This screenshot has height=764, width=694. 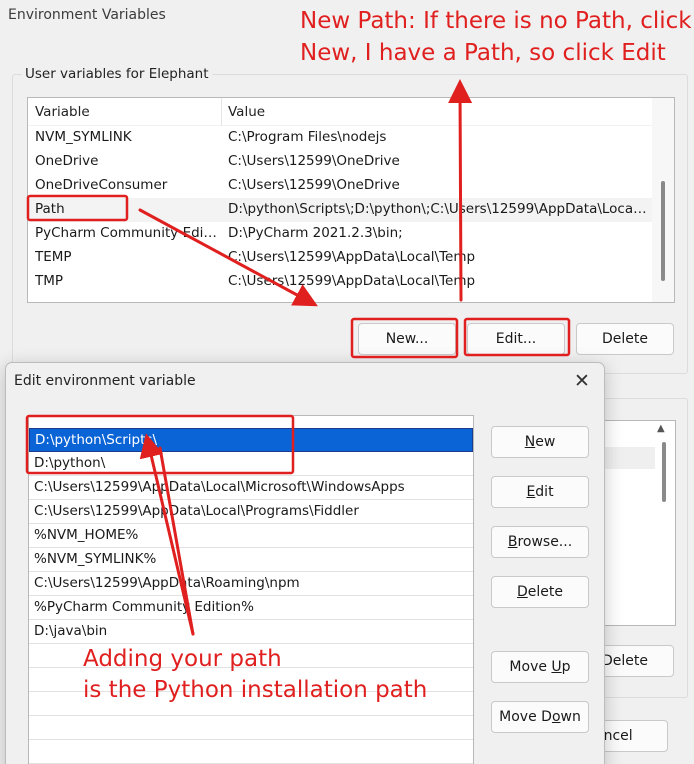 What do you see at coordinates (255, 690) in the screenshot?
I see `annotation-text-bottom-line2: is the Python installation path` at bounding box center [255, 690].